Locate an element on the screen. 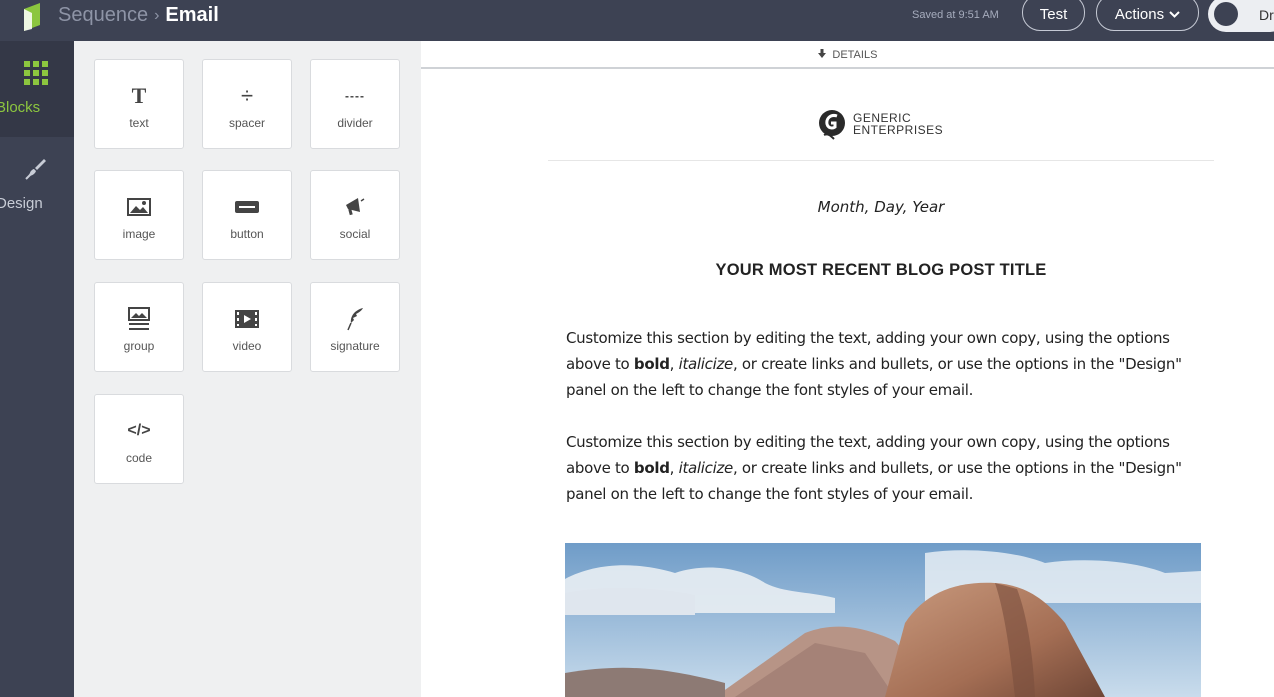 The width and height of the screenshot is (1274, 697). block-spacer: ÷ spacer is located at coordinates (247, 104).